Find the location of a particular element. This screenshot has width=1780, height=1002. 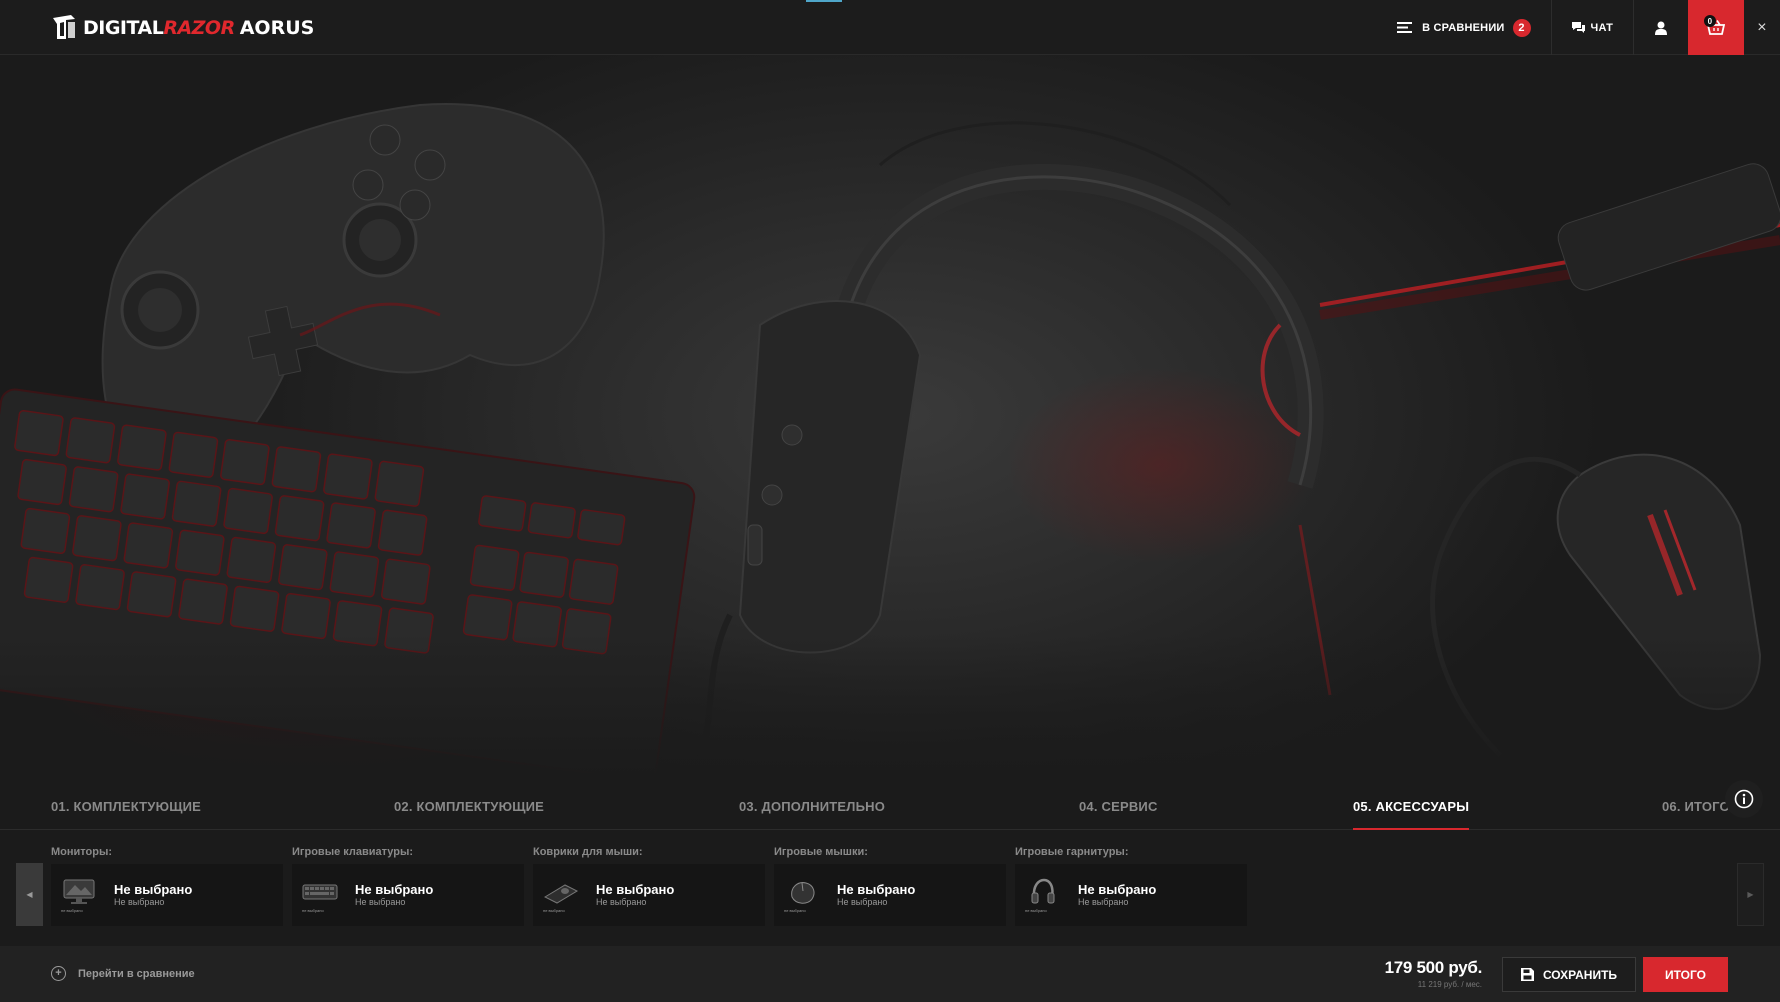

tab-step-5: 05. Аксессуары is located at coordinates (1411, 814).